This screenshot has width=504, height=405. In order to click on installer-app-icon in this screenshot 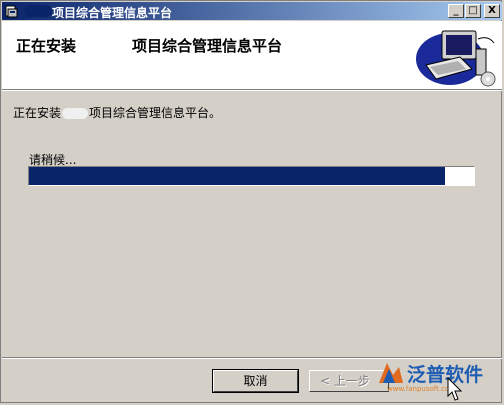, I will do `click(11, 11)`.